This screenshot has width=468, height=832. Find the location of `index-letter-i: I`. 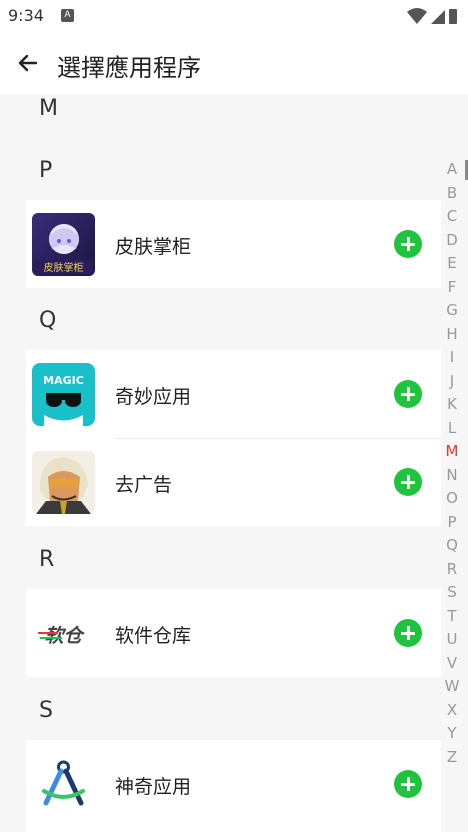

index-letter-i: I is located at coordinates (452, 358).